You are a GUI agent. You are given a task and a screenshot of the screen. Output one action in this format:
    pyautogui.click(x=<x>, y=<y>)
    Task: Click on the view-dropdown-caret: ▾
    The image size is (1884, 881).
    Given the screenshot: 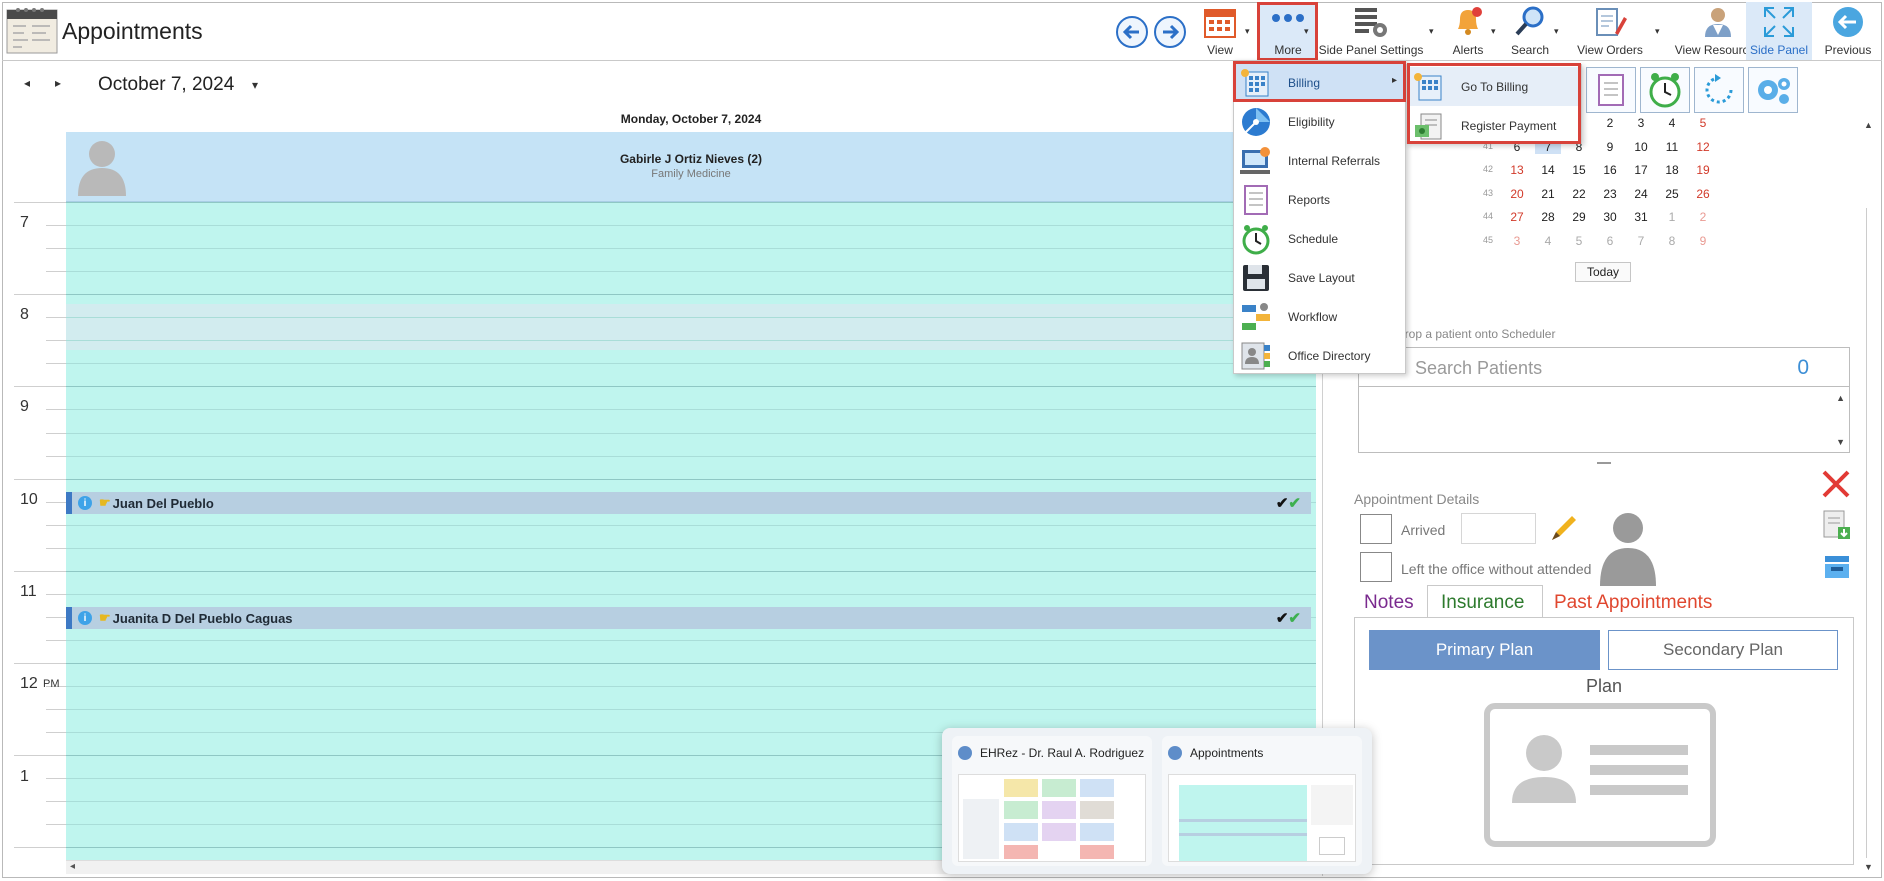 What is the action you would take?
    pyautogui.click(x=1247, y=31)
    